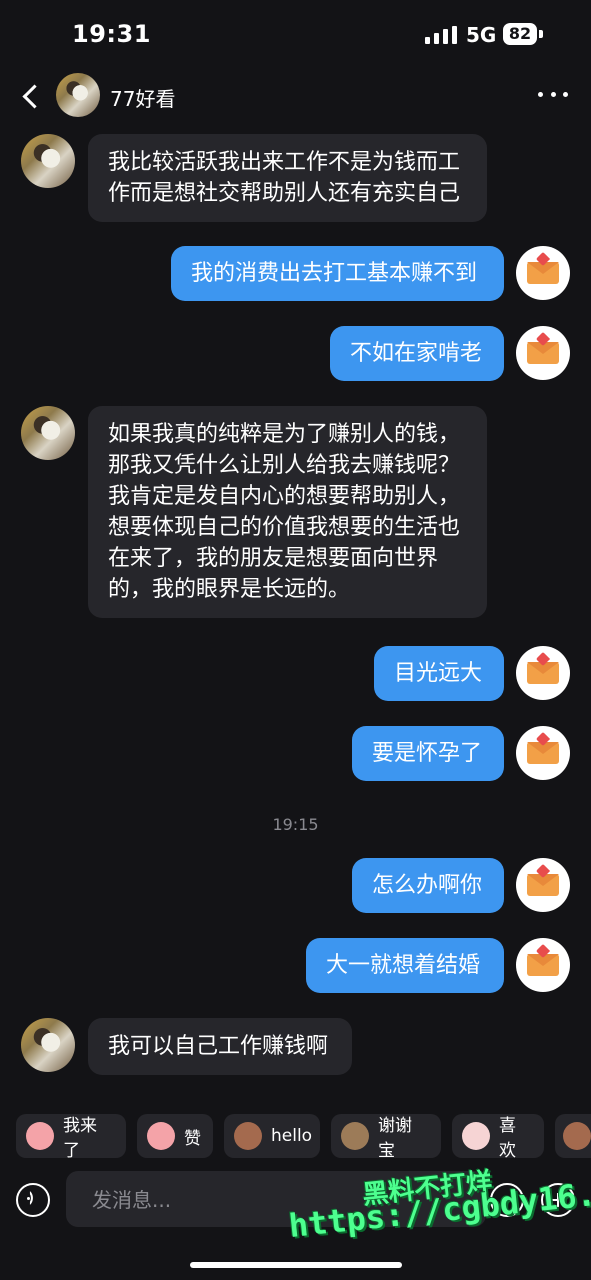 This screenshot has width=591, height=1280. Describe the element at coordinates (142, 97) in the screenshot. I see `contact-name: 77好看` at that location.